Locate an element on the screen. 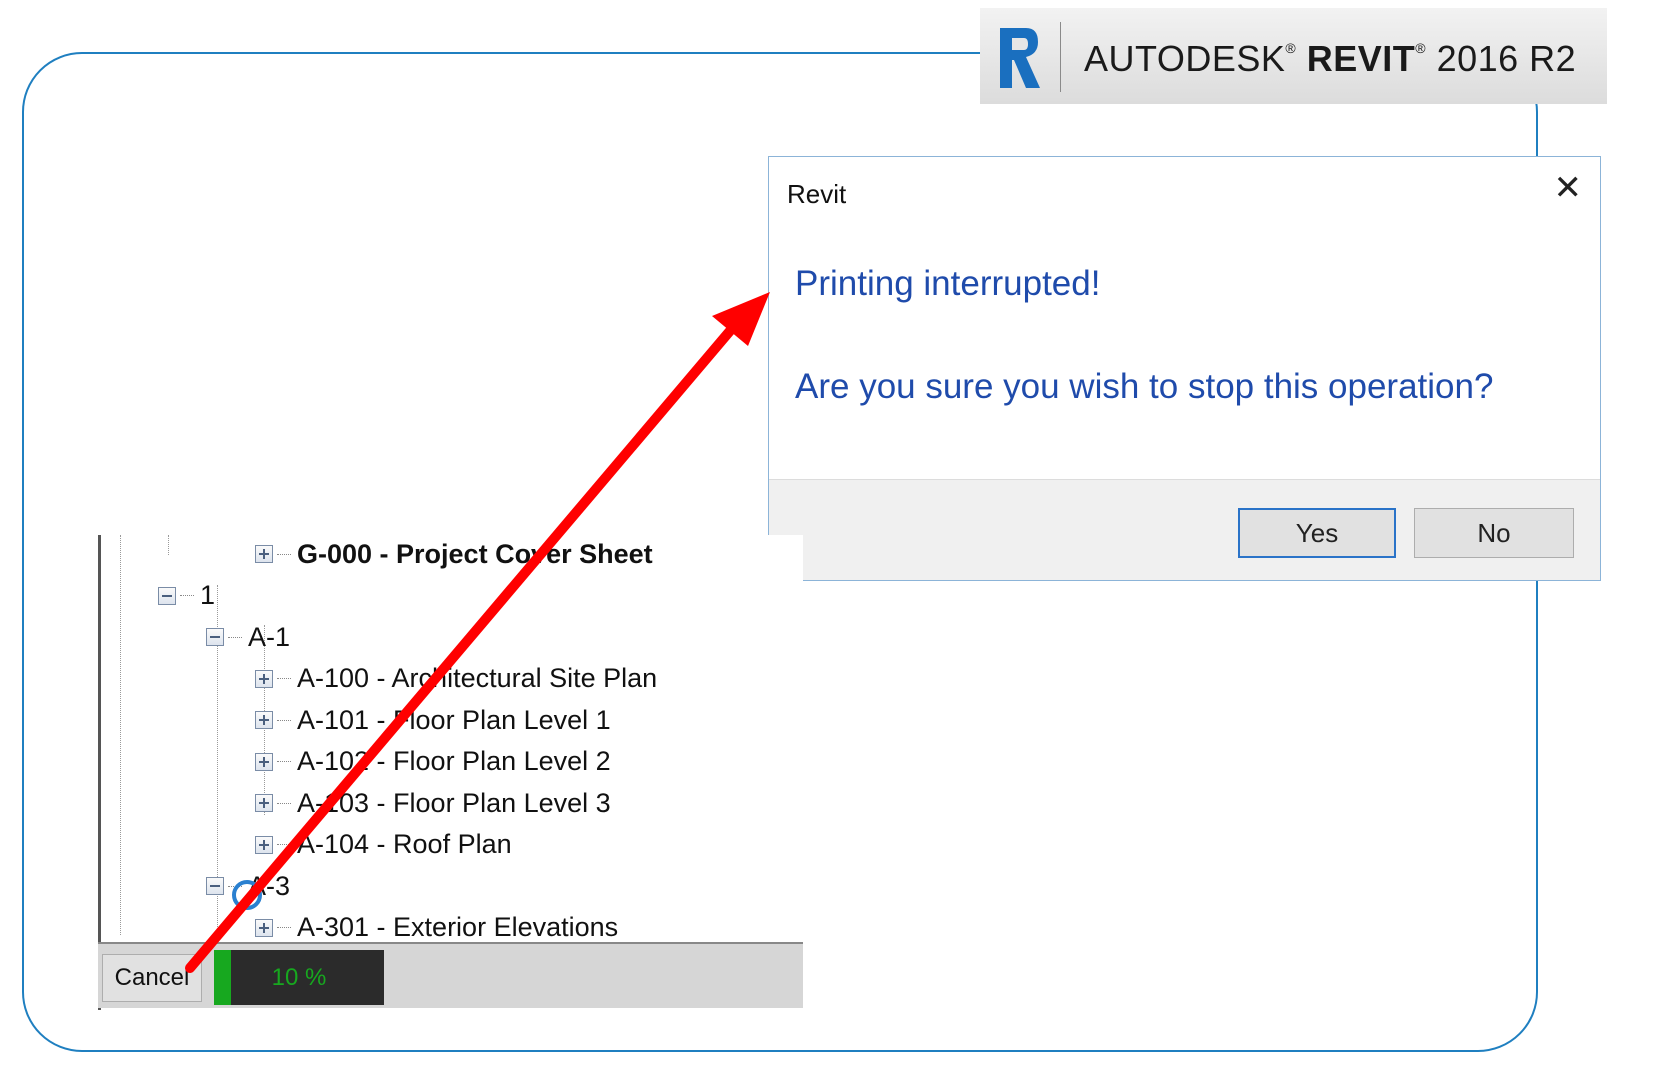 The image size is (1670, 1073). tree-item: A-301 - Exterior Elevations is located at coordinates (436, 928).